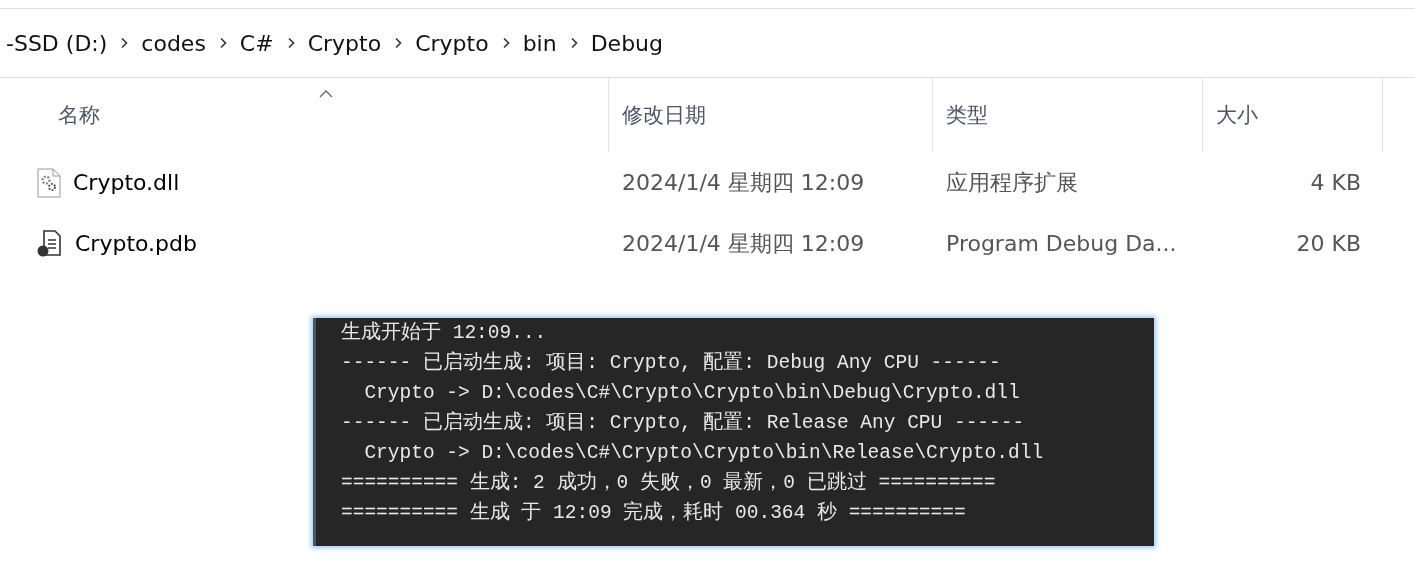 The height and width of the screenshot is (570, 1415). I want to click on type-cell-text: 应用程序扩展, so click(1012, 182).